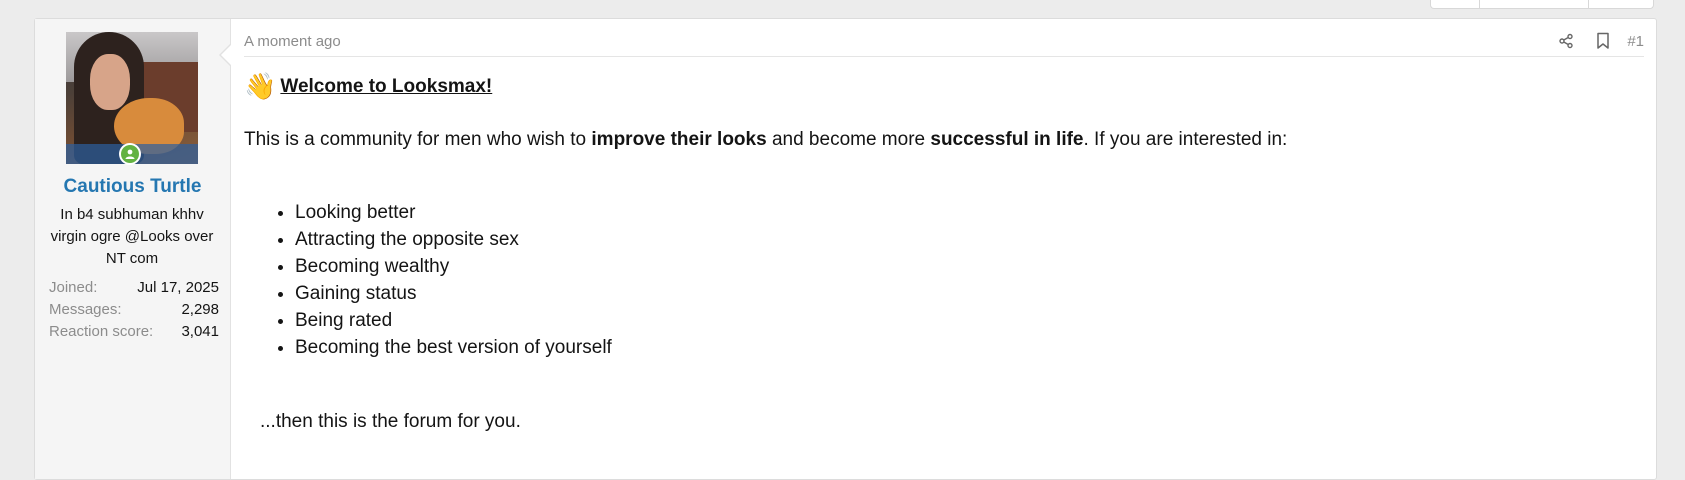 This screenshot has width=1685, height=480. I want to click on top-button-group, so click(1542, 4).